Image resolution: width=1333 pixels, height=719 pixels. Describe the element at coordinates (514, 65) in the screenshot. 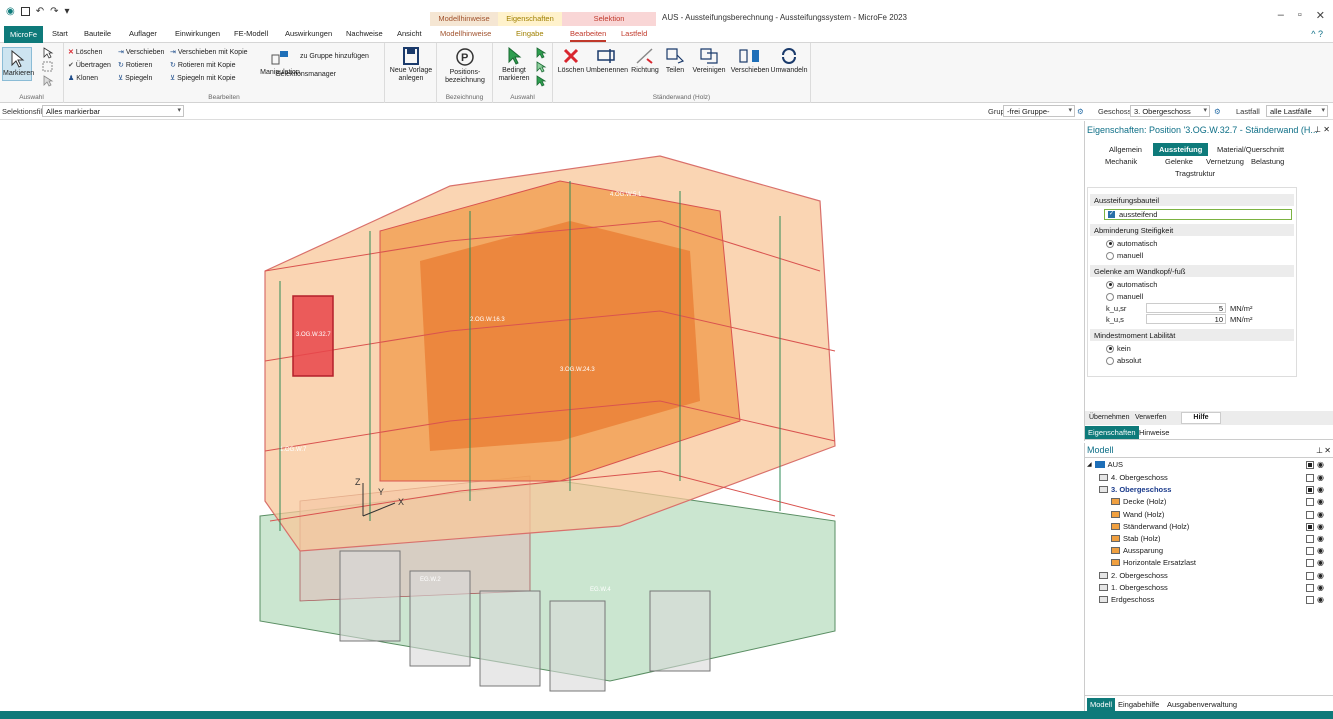

I see `bedingt-markieren-button: Bedingt markieren` at that location.